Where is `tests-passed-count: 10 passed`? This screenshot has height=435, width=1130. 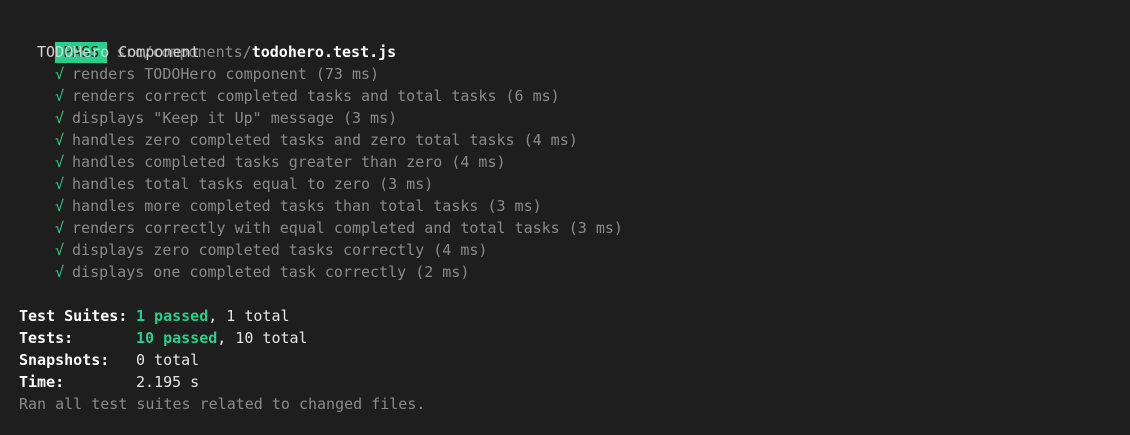 tests-passed-count: 10 passed is located at coordinates (177, 338).